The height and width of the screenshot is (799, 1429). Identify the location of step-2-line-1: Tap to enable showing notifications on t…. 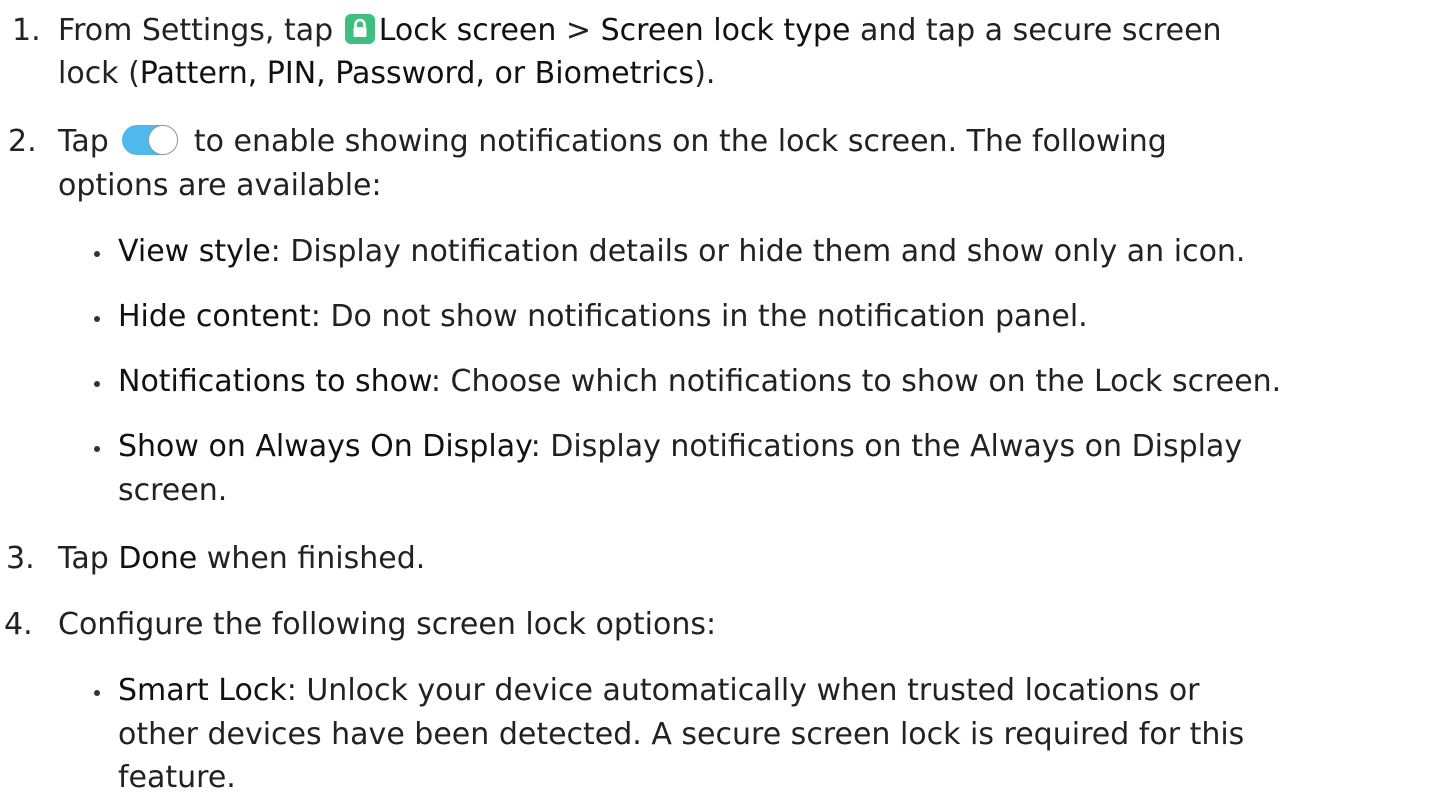
(612, 141).